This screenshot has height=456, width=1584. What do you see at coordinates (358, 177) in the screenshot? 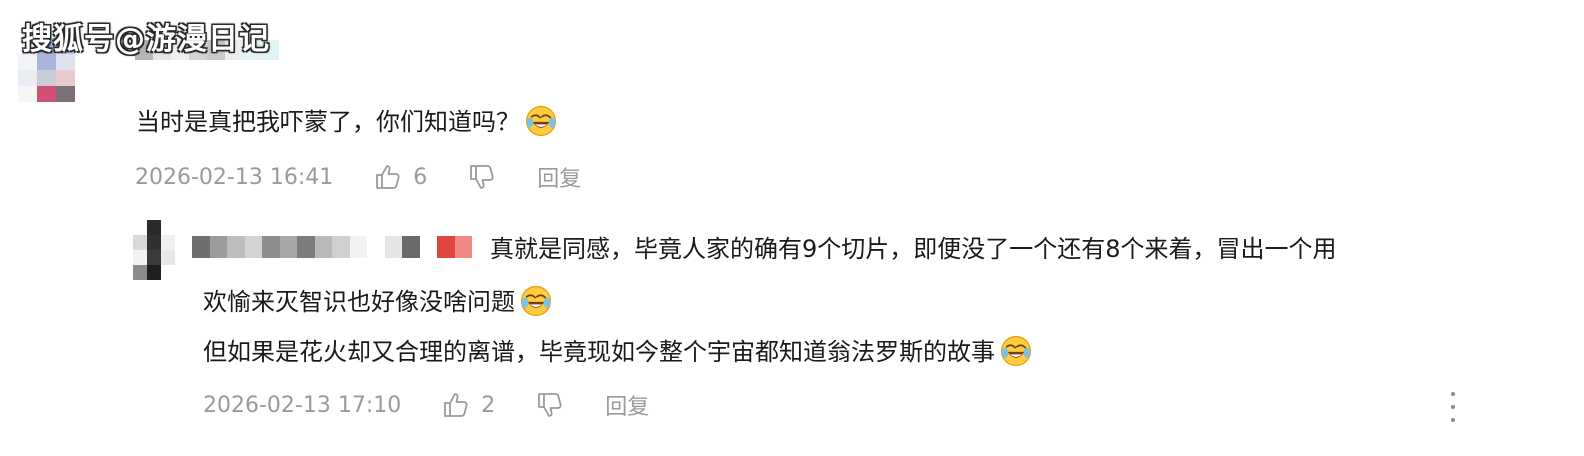
I see `comment-meta: 2026-02-13 16:41 6 回复` at bounding box center [358, 177].